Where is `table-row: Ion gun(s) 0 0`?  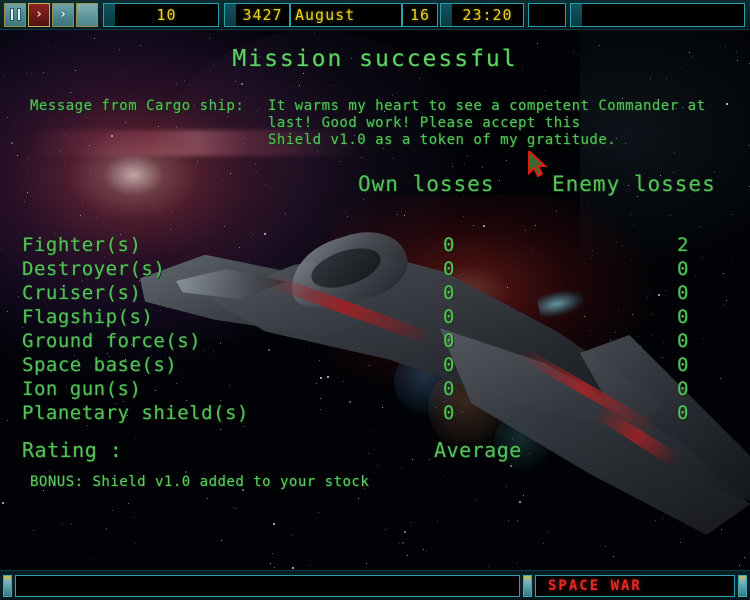
table-row: Ion gun(s) 0 0 is located at coordinates (372, 390).